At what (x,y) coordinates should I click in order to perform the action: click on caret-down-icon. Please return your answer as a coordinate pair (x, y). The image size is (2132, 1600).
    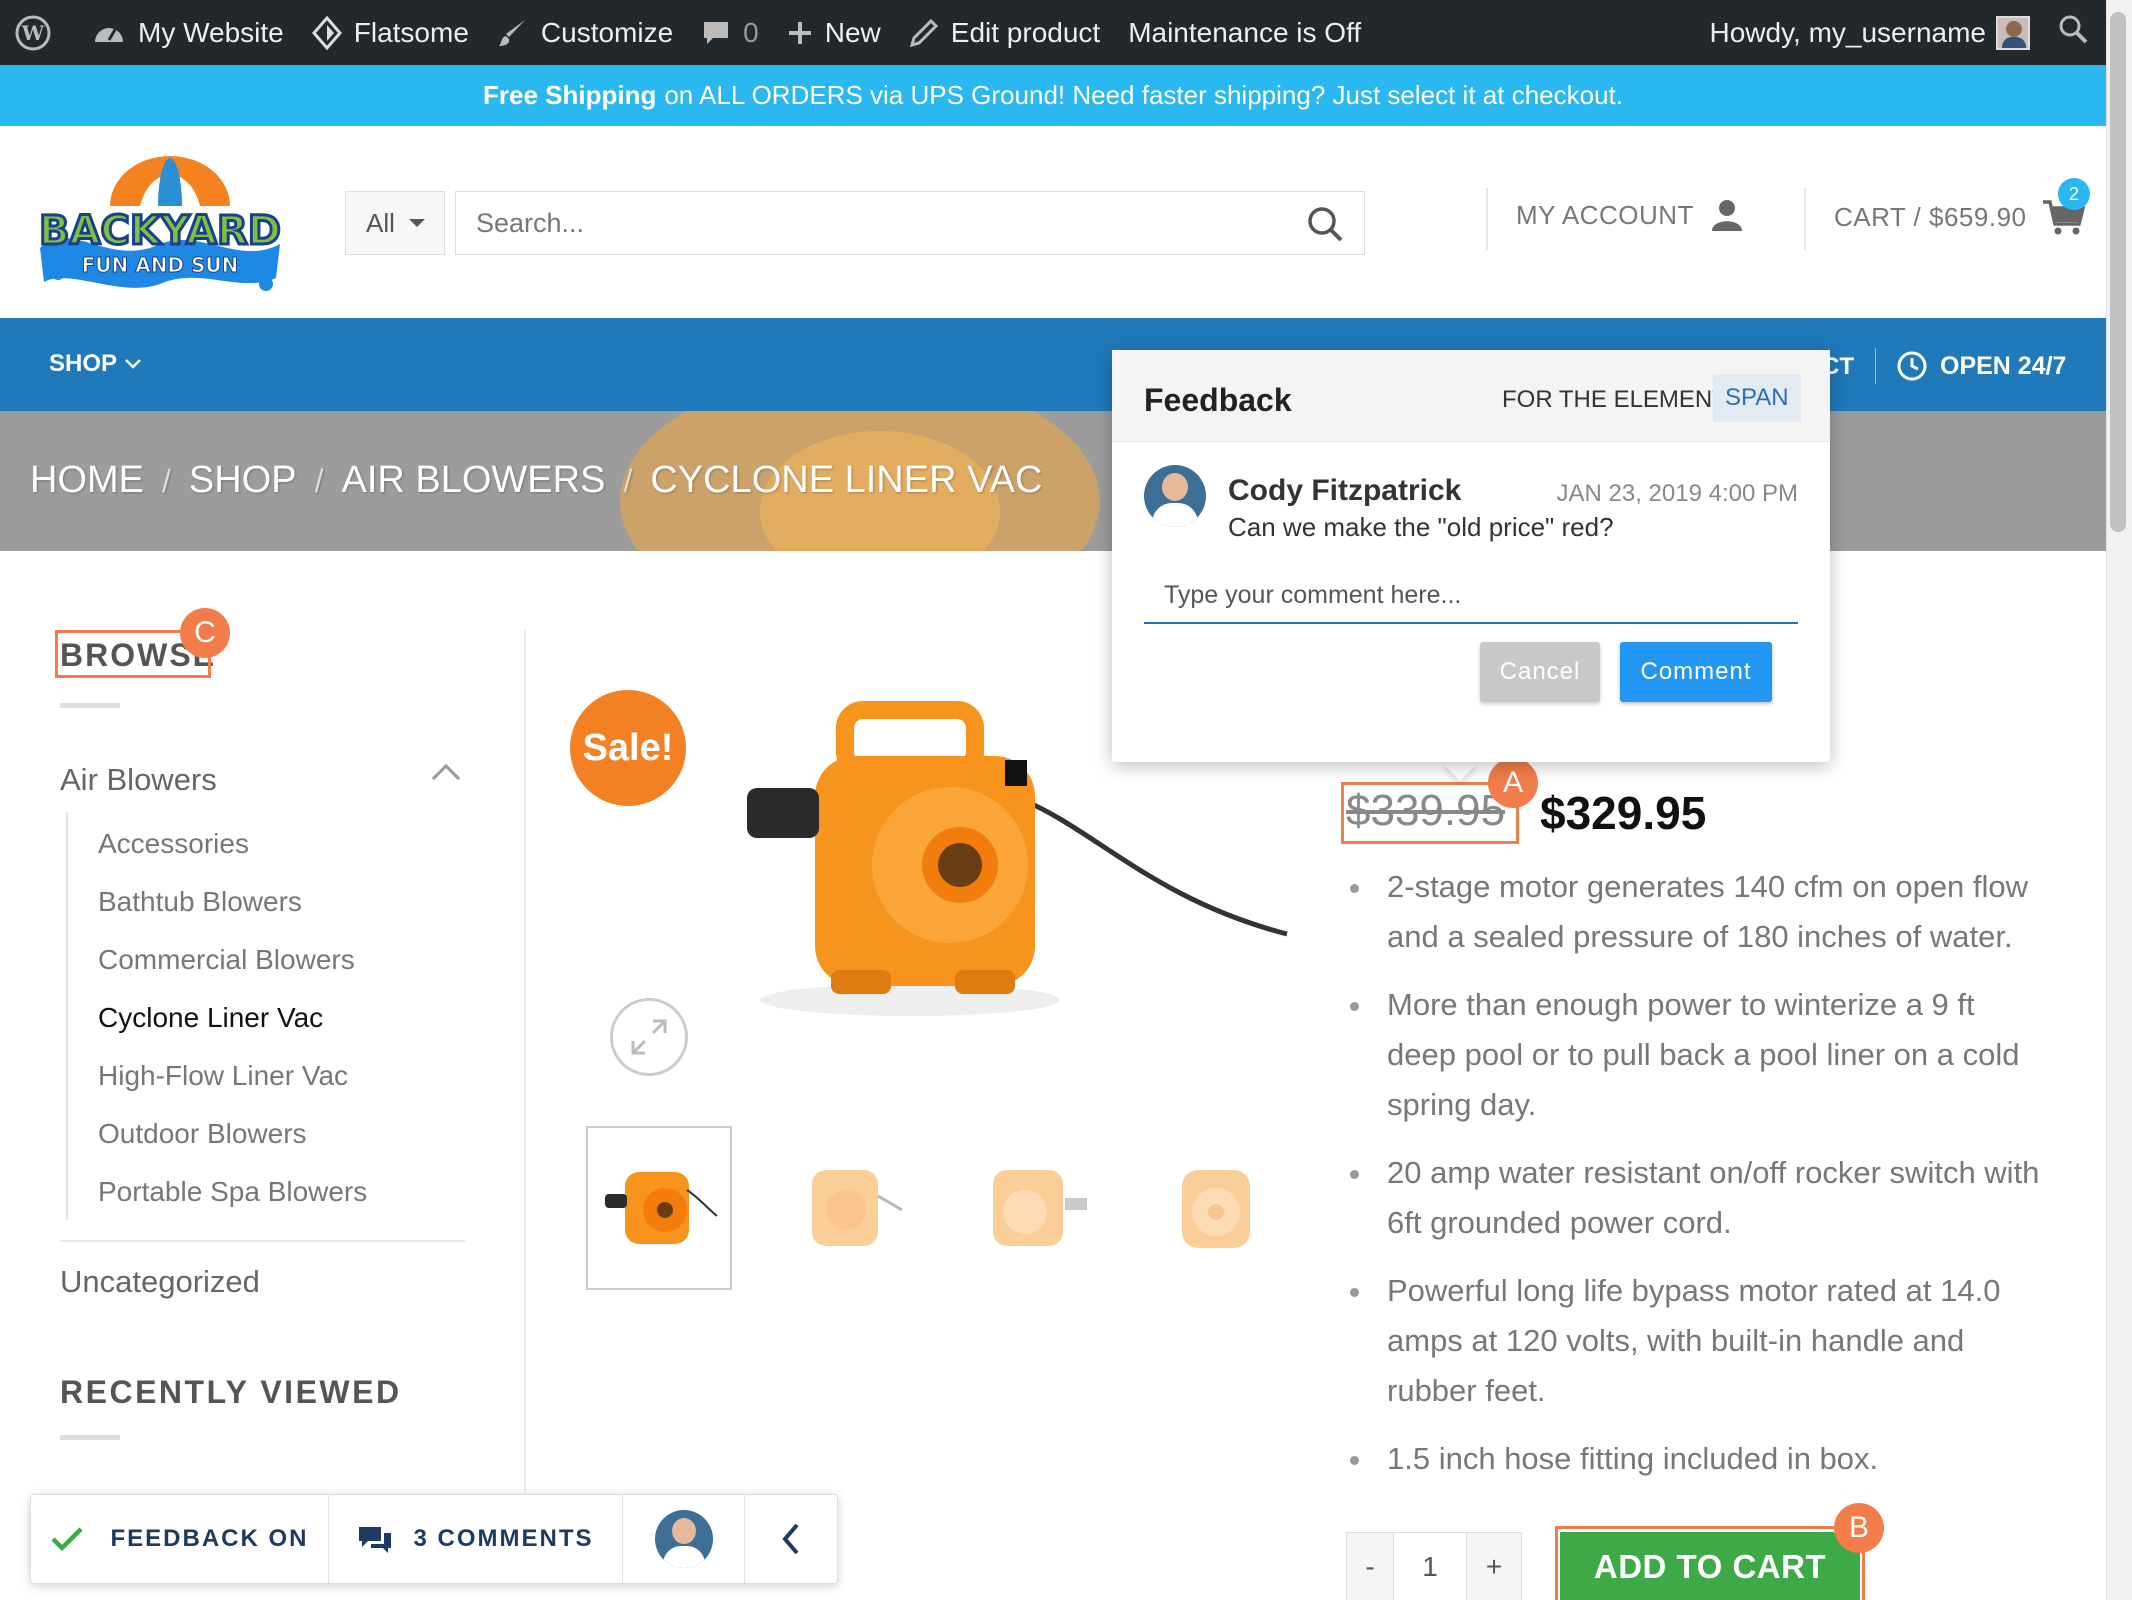
    Looking at the image, I should click on (416, 223).